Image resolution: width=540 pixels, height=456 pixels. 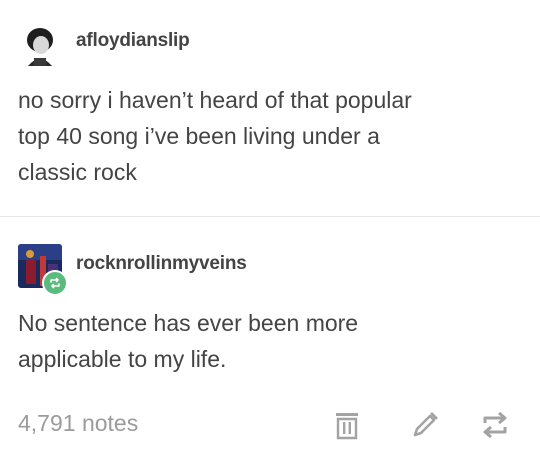 I want to click on user-avatar-photo-icon, so click(x=40, y=44).